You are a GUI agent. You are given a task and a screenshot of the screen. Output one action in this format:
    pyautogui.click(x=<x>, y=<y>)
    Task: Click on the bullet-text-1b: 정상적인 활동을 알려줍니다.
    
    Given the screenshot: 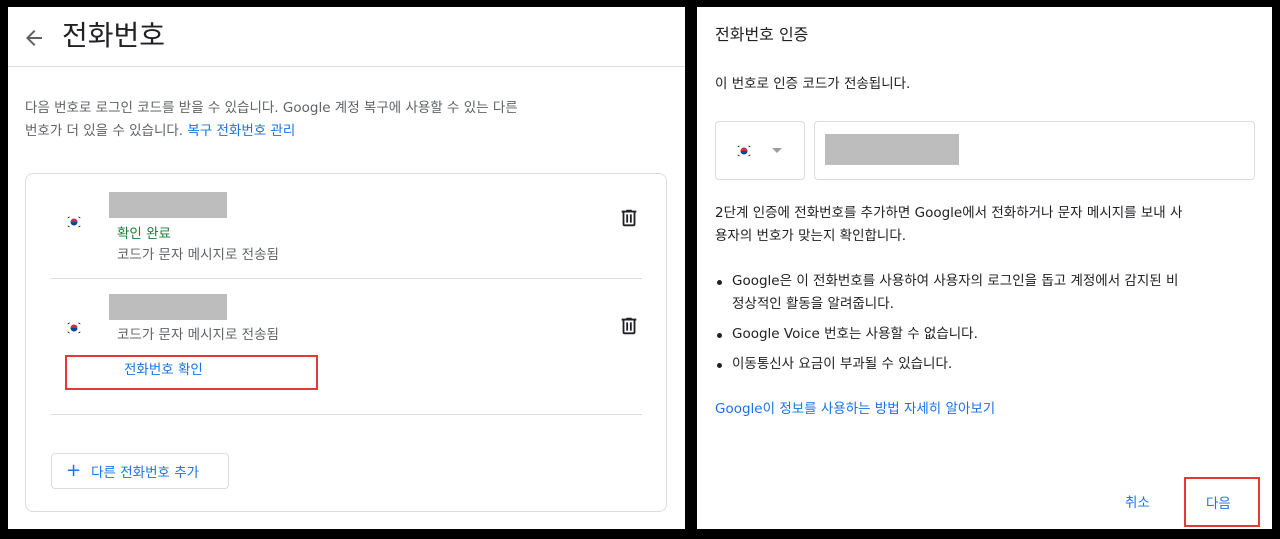 What is the action you would take?
    pyautogui.click(x=813, y=304)
    